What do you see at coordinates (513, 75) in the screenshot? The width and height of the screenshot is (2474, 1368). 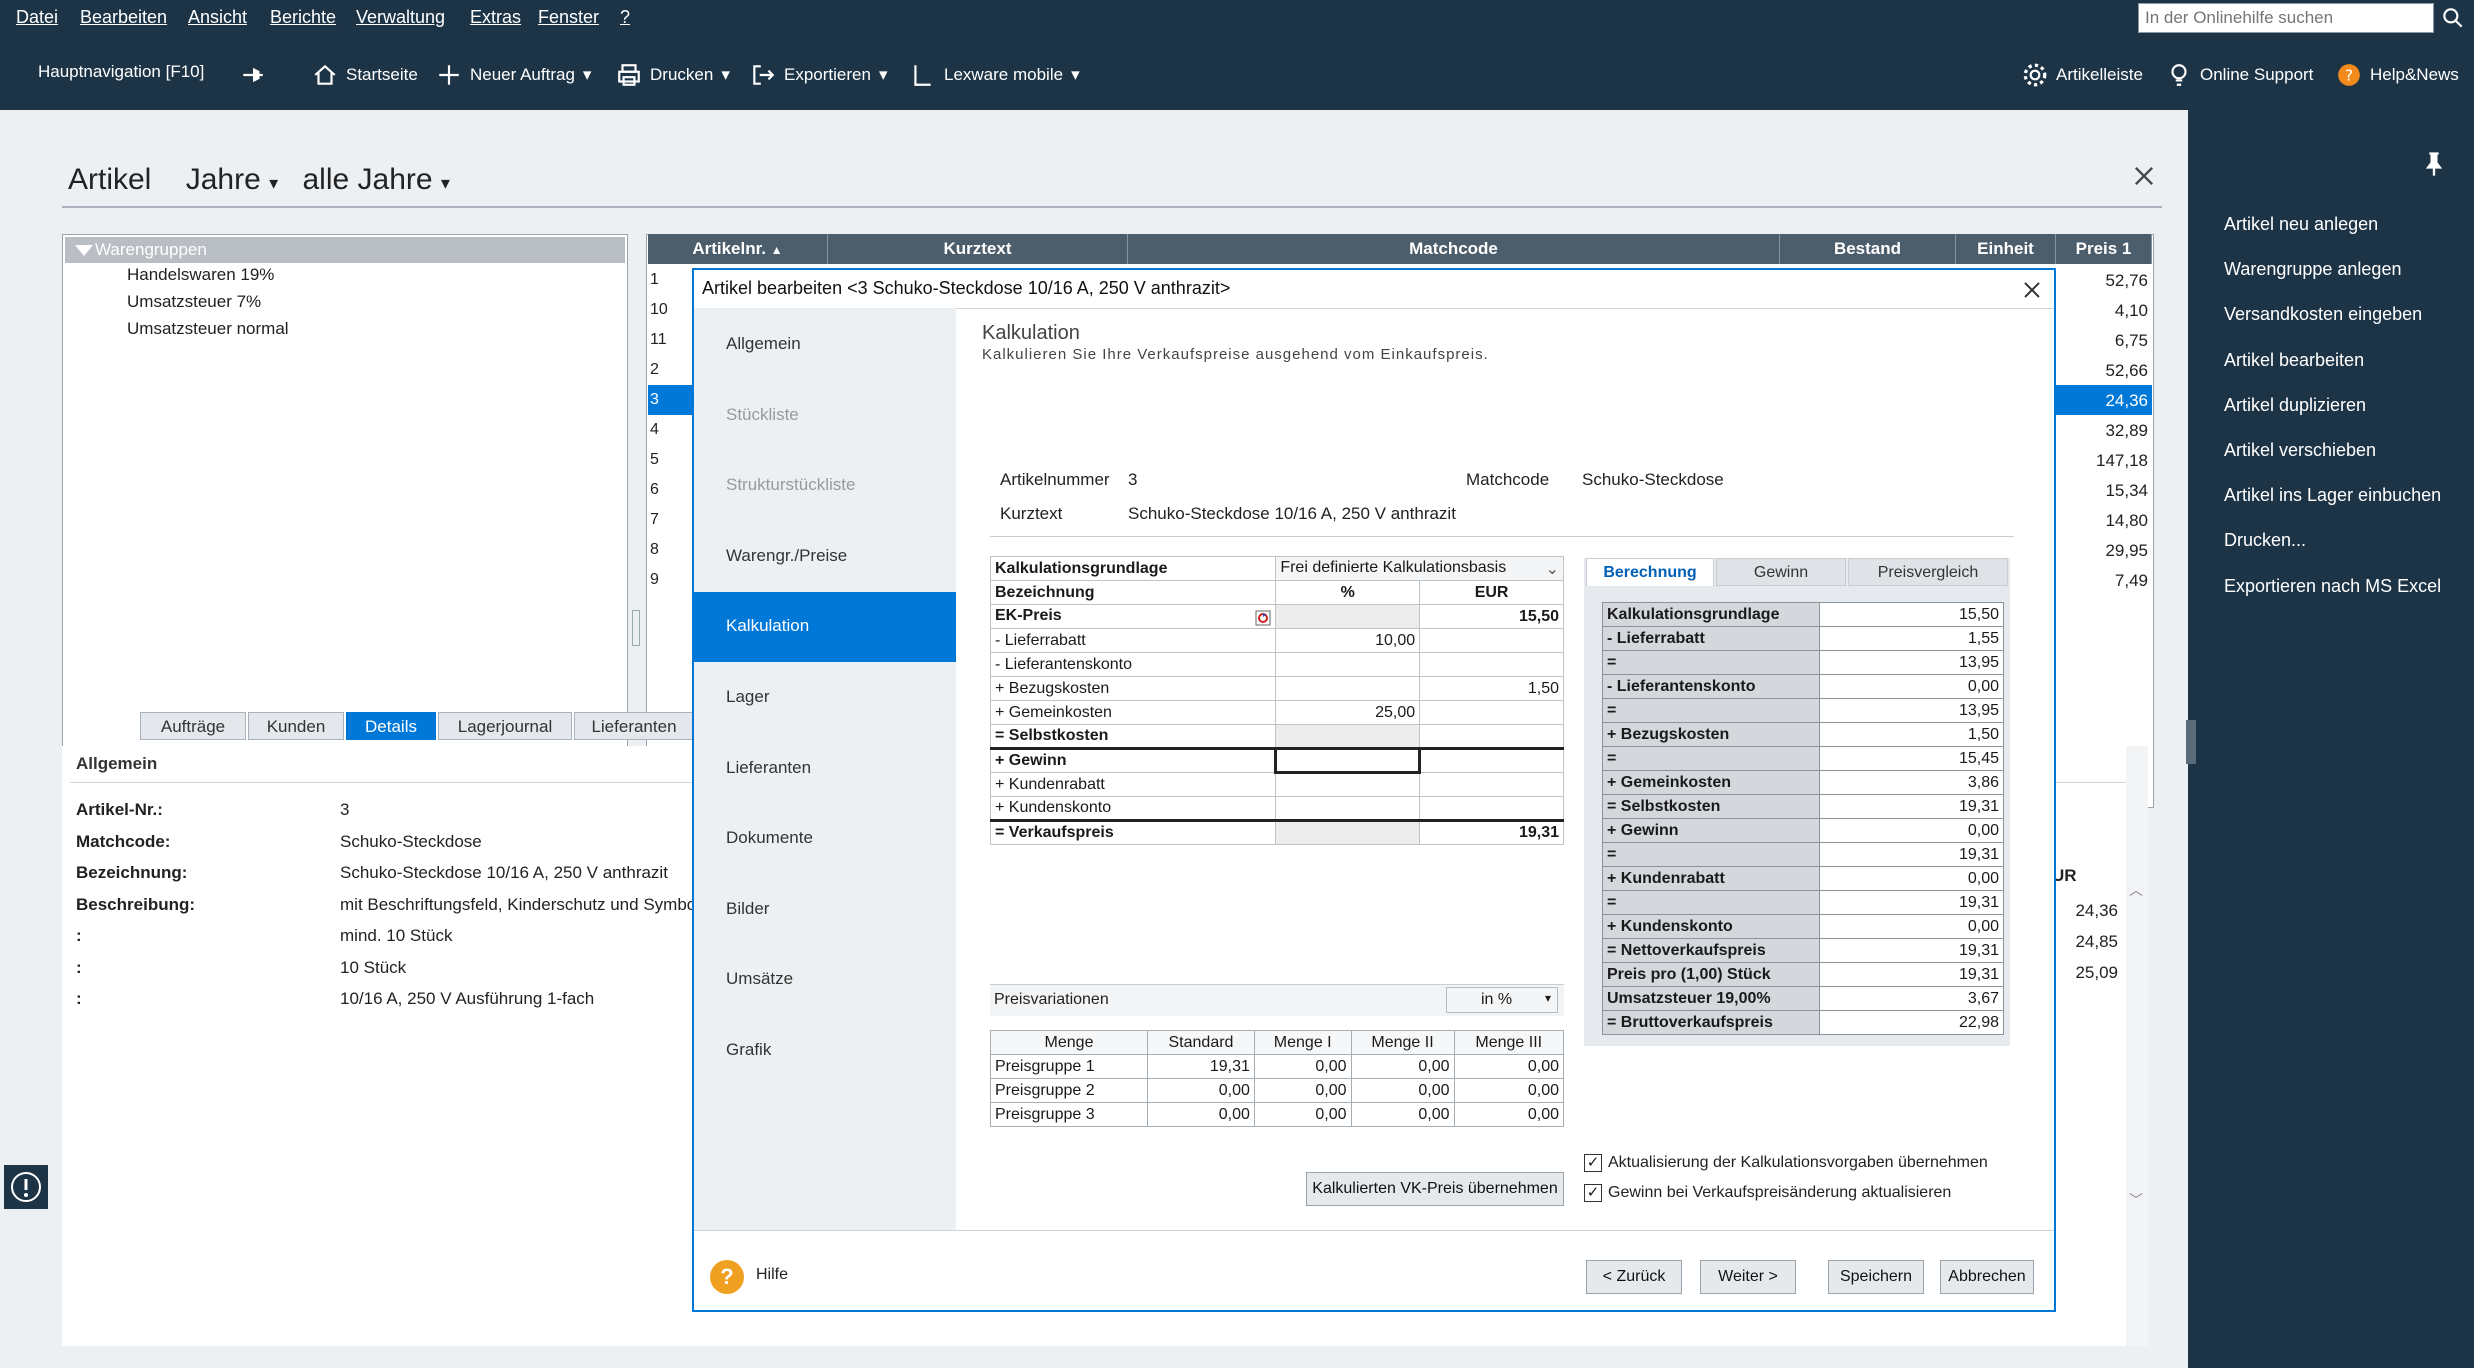 I see `new-order-button: Neuer Auftrag ▾` at bounding box center [513, 75].